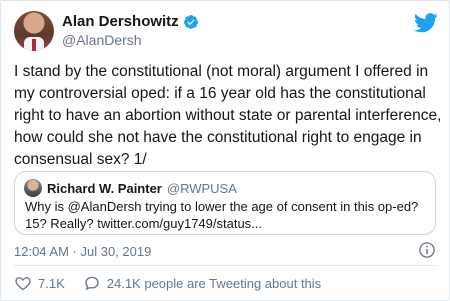  Describe the element at coordinates (51, 283) in the screenshot. I see `like-count: 7.1K` at that location.